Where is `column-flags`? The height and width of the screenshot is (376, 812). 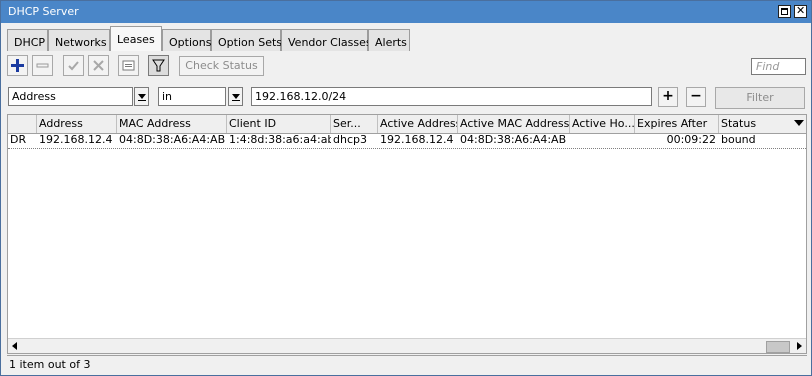 column-flags is located at coordinates (22, 124).